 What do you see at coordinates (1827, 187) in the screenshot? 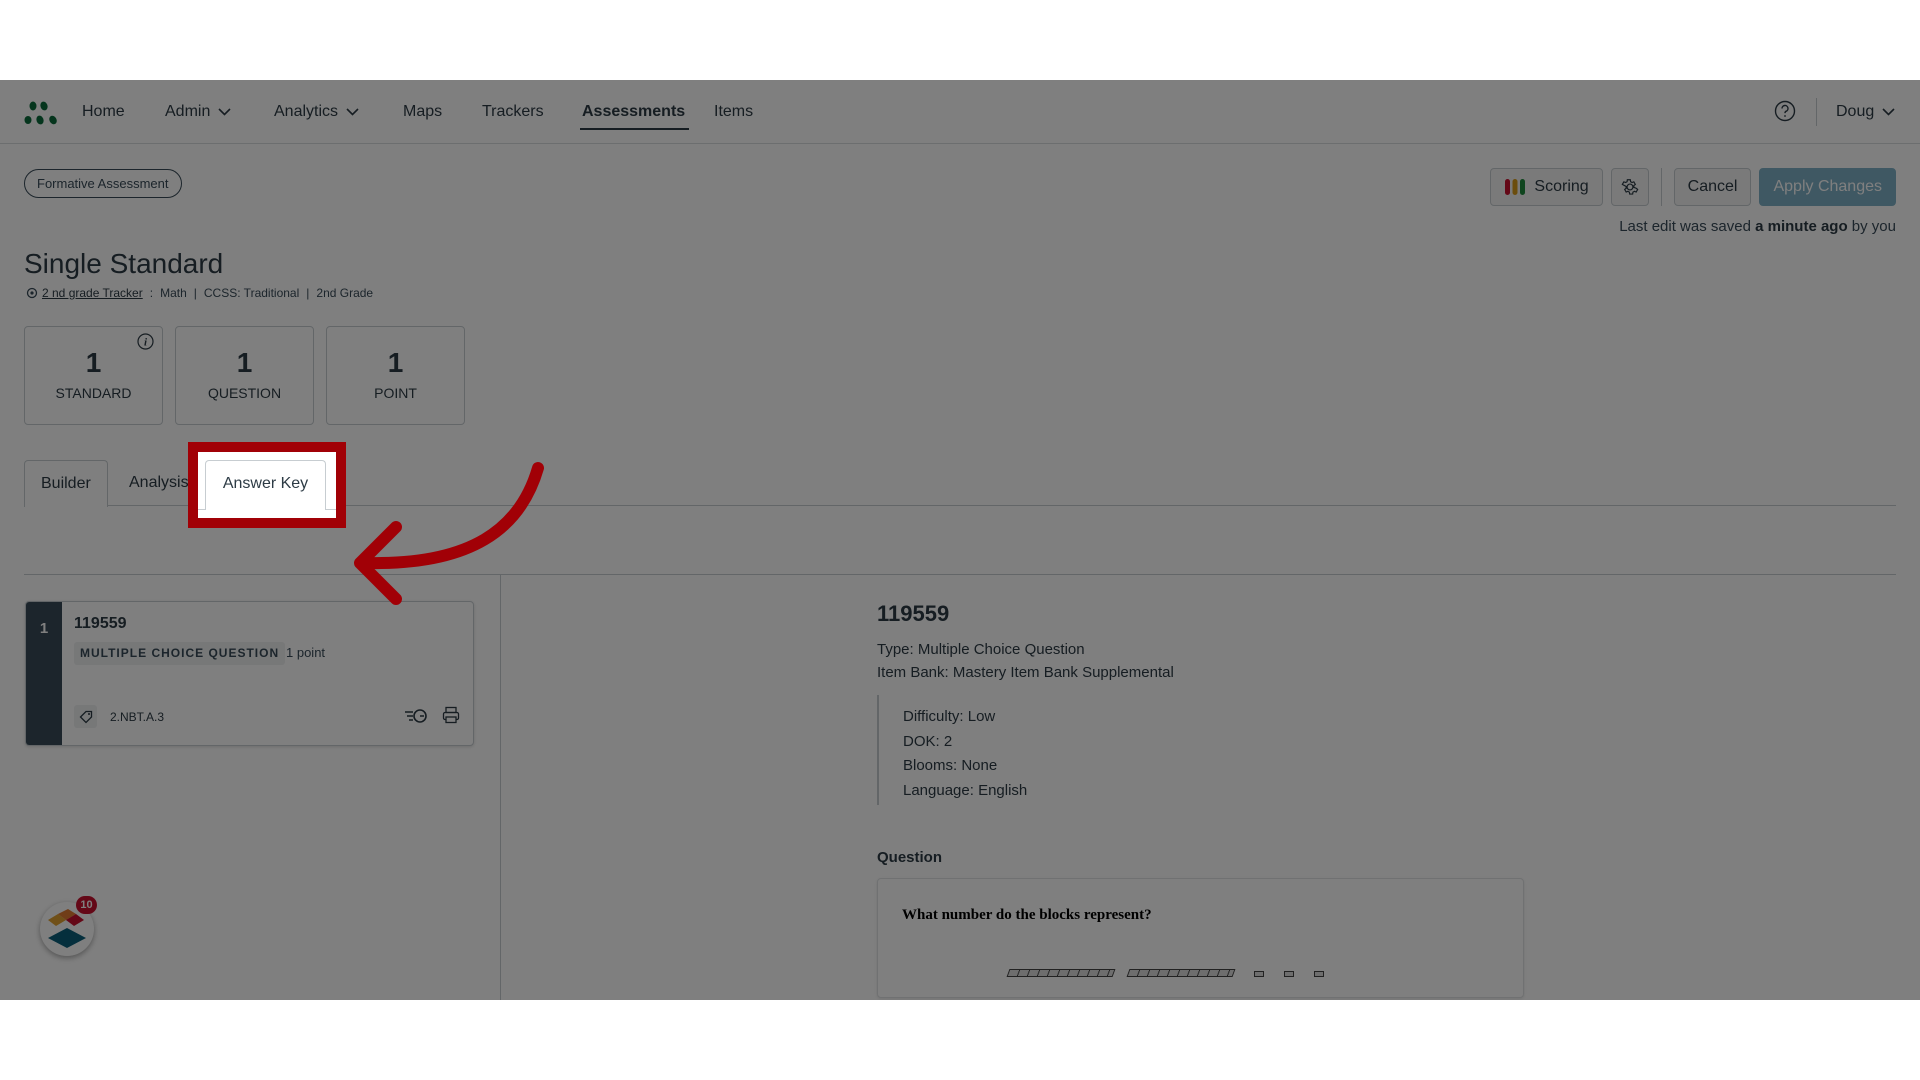
I see `apply-changes-button: Apply Changes` at bounding box center [1827, 187].